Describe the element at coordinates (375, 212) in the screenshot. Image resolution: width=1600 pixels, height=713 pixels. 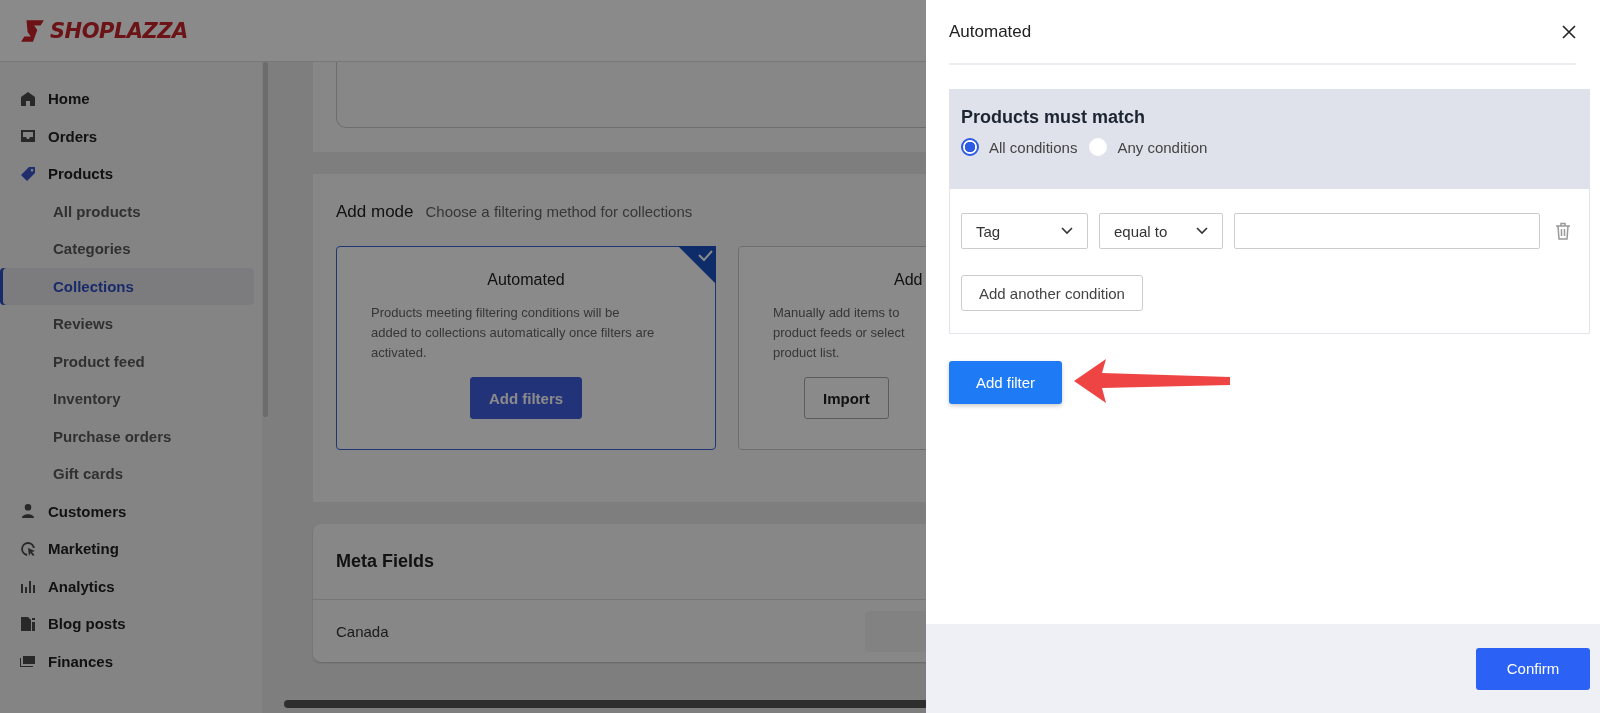
I see `section-title: Add mode` at that location.